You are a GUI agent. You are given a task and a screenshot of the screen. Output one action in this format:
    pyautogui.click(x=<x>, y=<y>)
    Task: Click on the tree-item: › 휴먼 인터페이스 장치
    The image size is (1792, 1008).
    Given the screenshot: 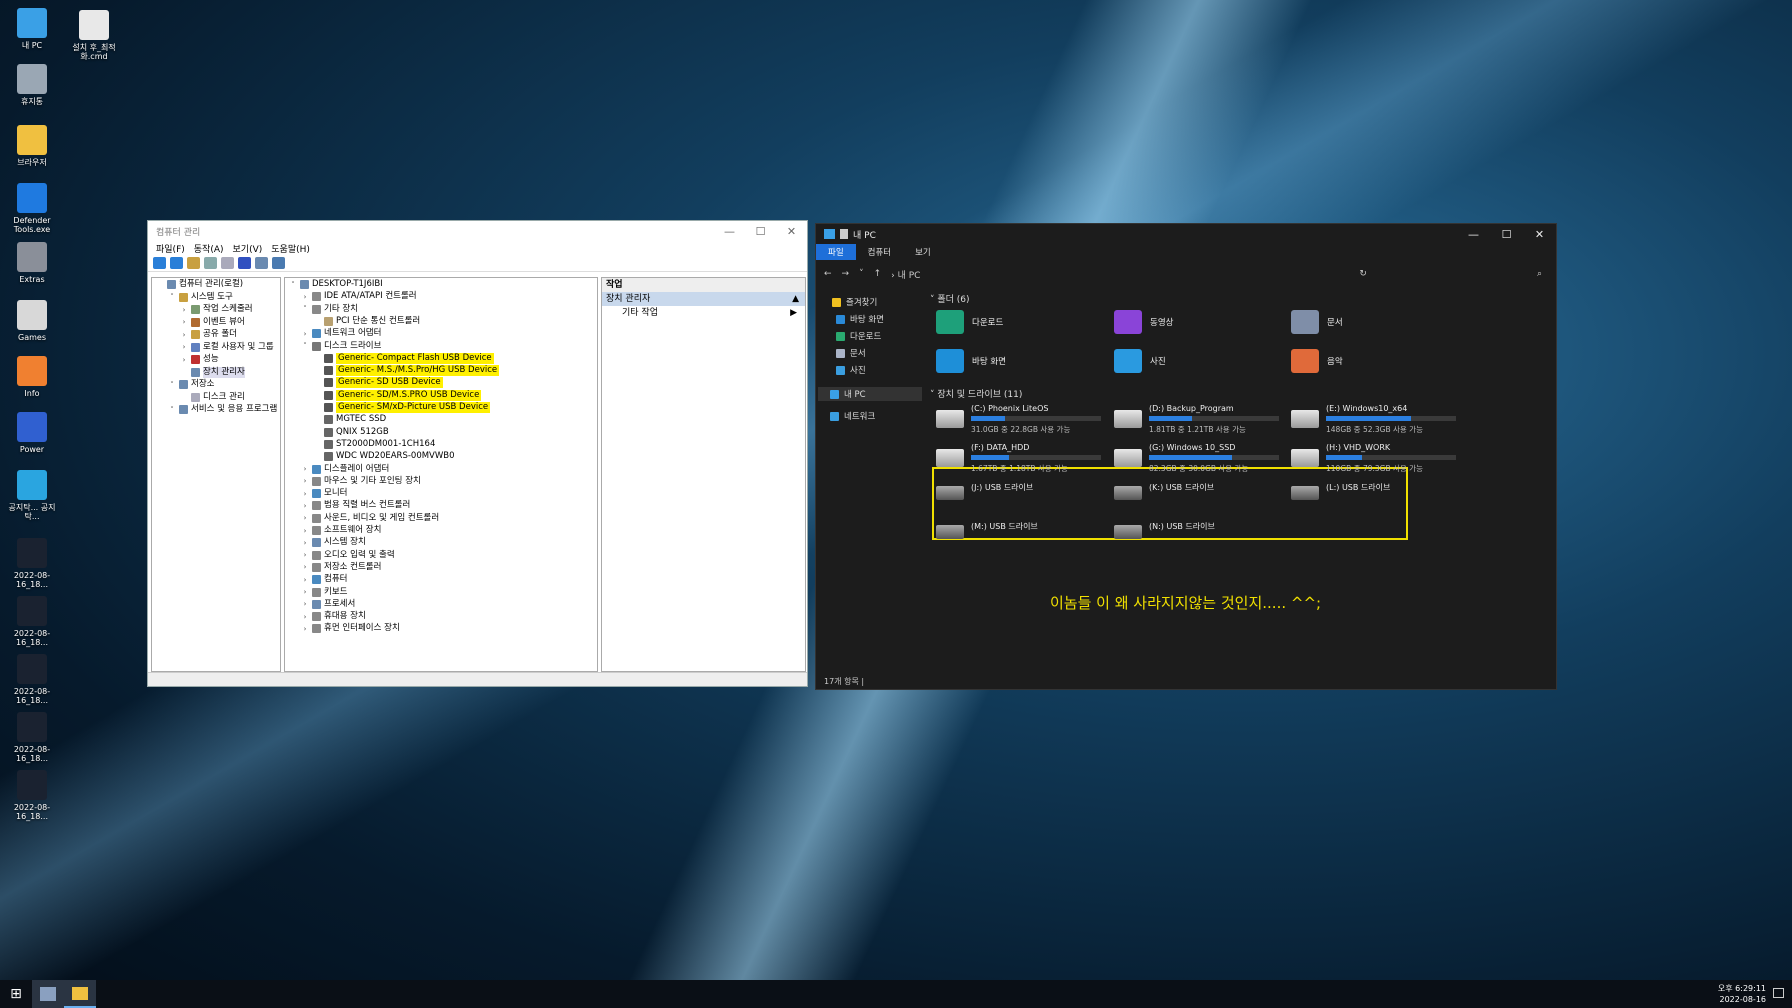 What is the action you would take?
    pyautogui.click(x=350, y=628)
    